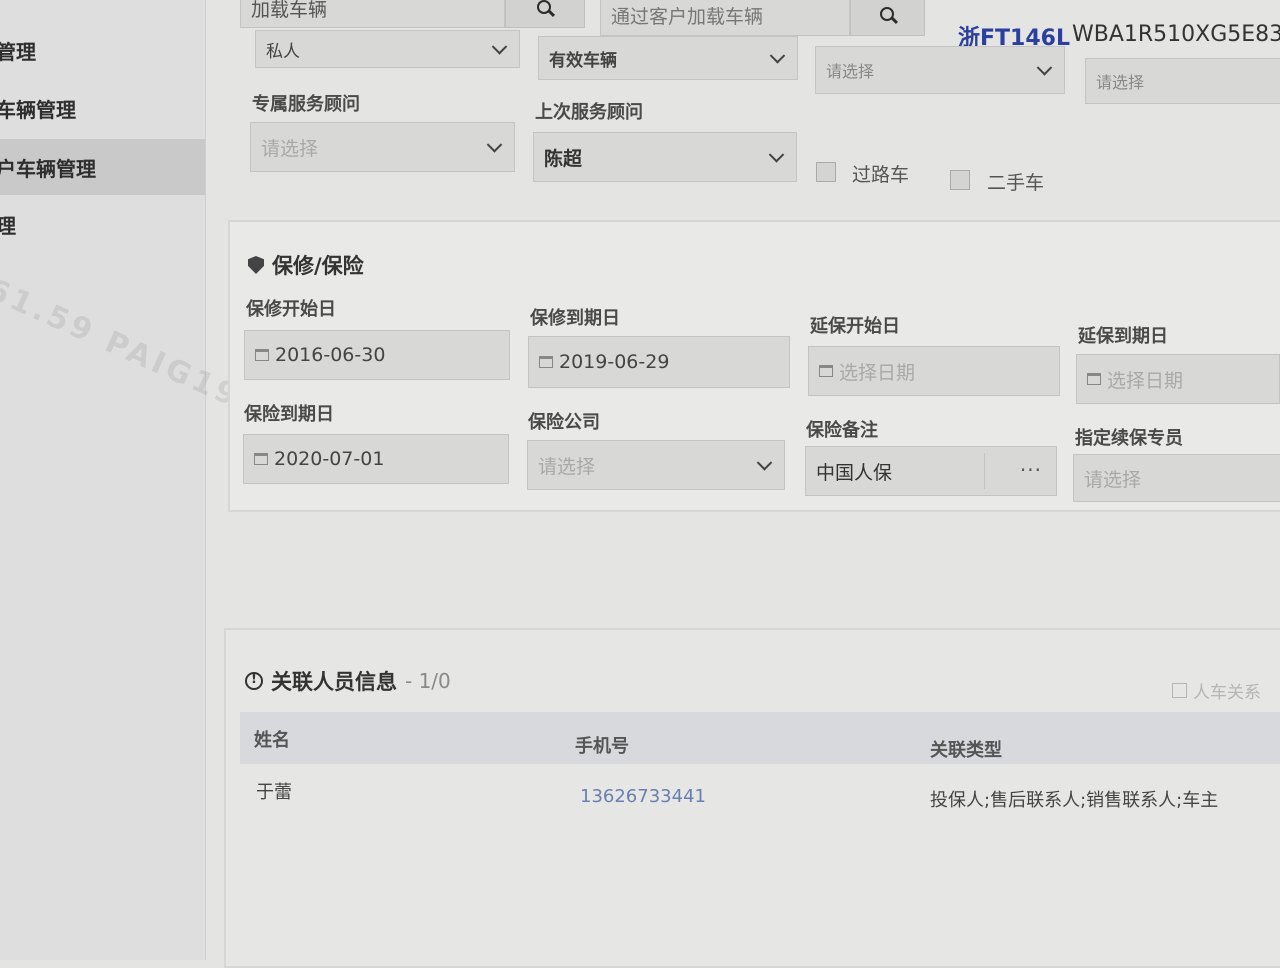 The width and height of the screenshot is (1280, 968). I want to click on column-header-phone: 手机号, so click(602, 745).